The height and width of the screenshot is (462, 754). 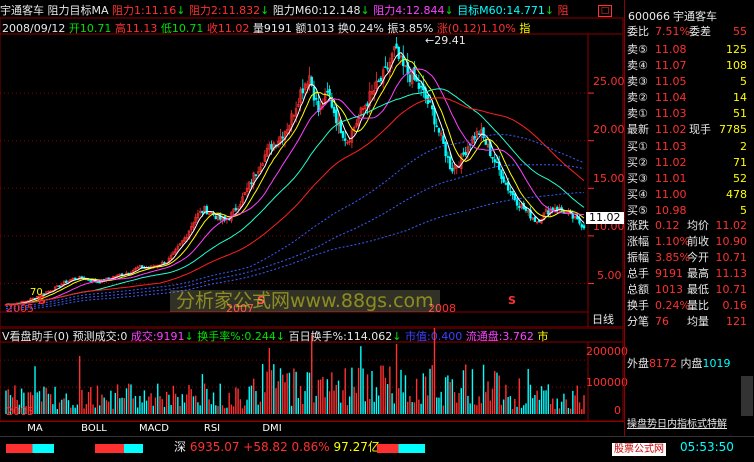 I want to click on scrollbar, so click(x=747, y=396).